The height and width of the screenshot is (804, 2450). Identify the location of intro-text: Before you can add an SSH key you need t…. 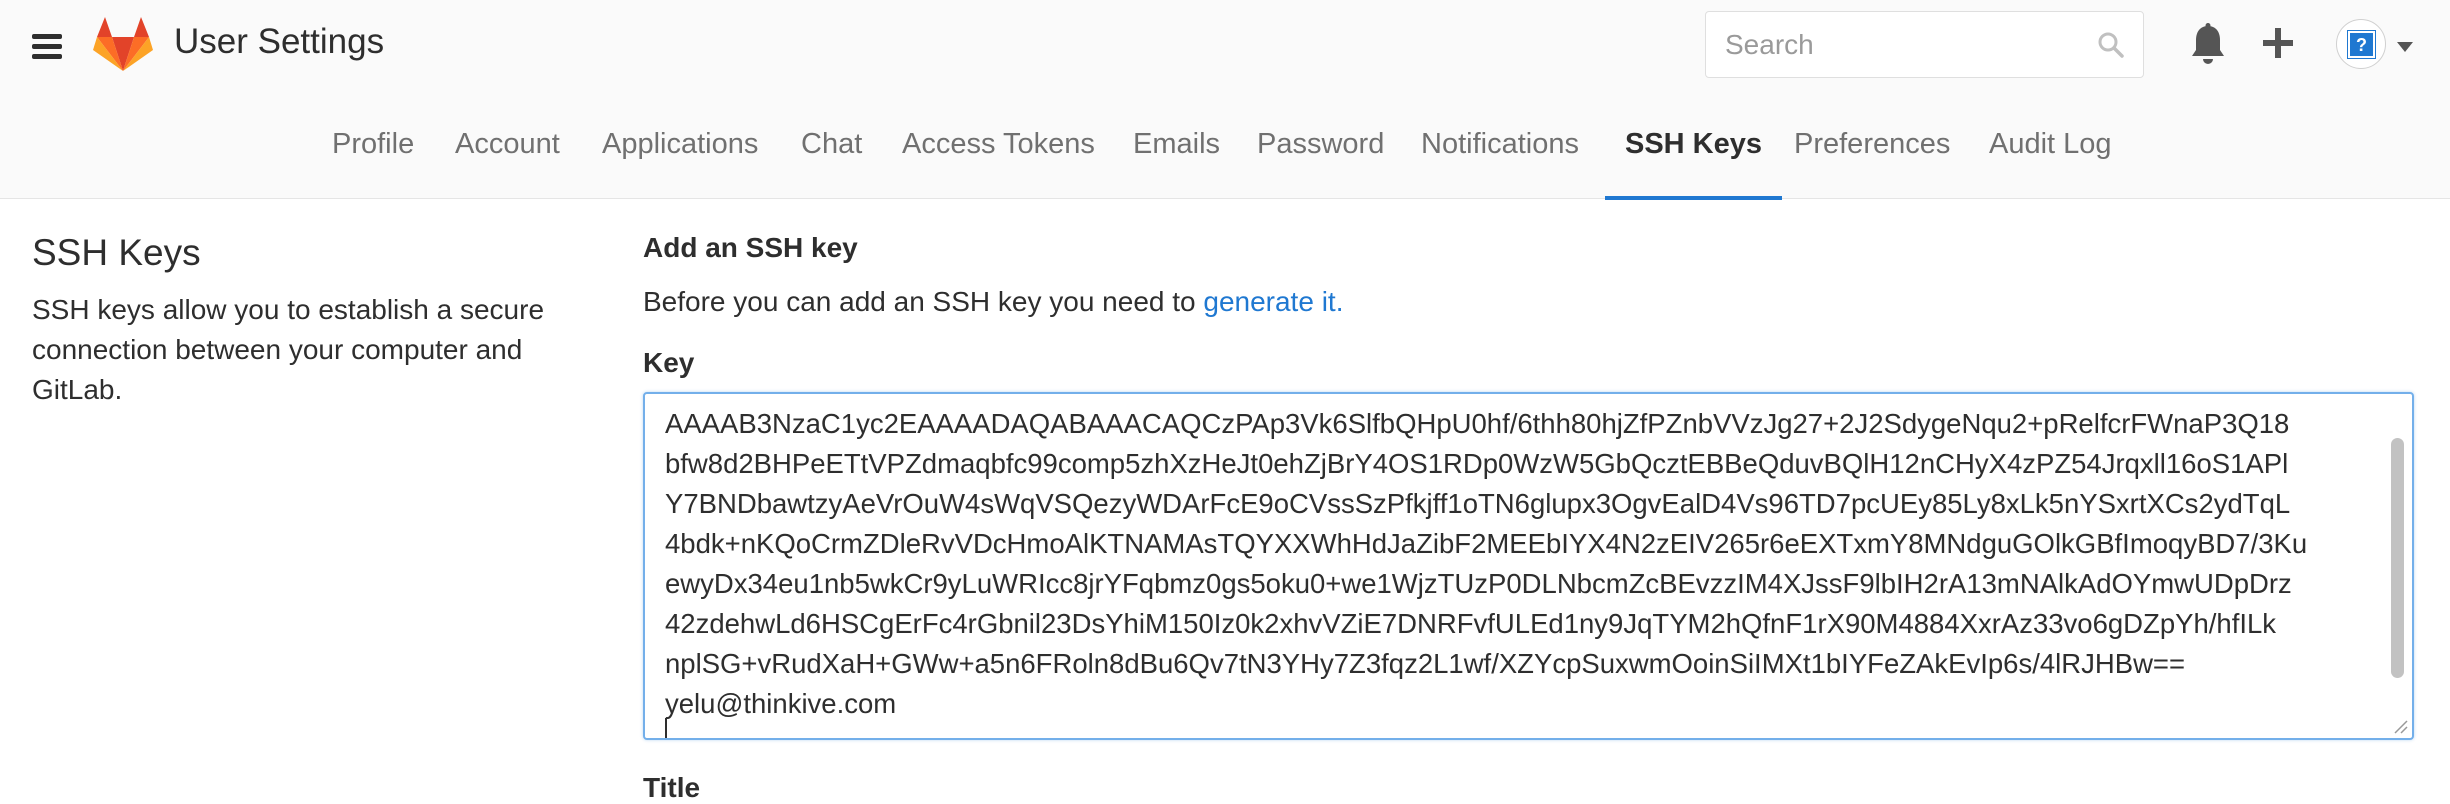
(993, 302).